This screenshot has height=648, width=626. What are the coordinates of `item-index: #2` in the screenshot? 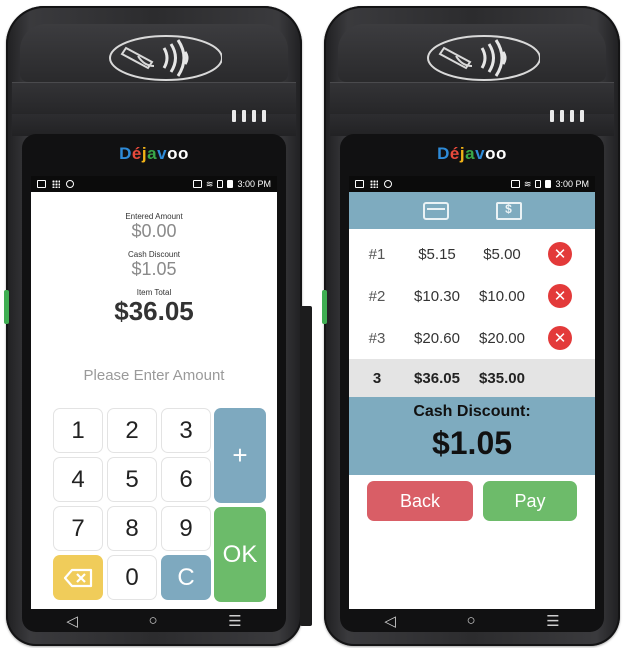 It's located at (377, 296).